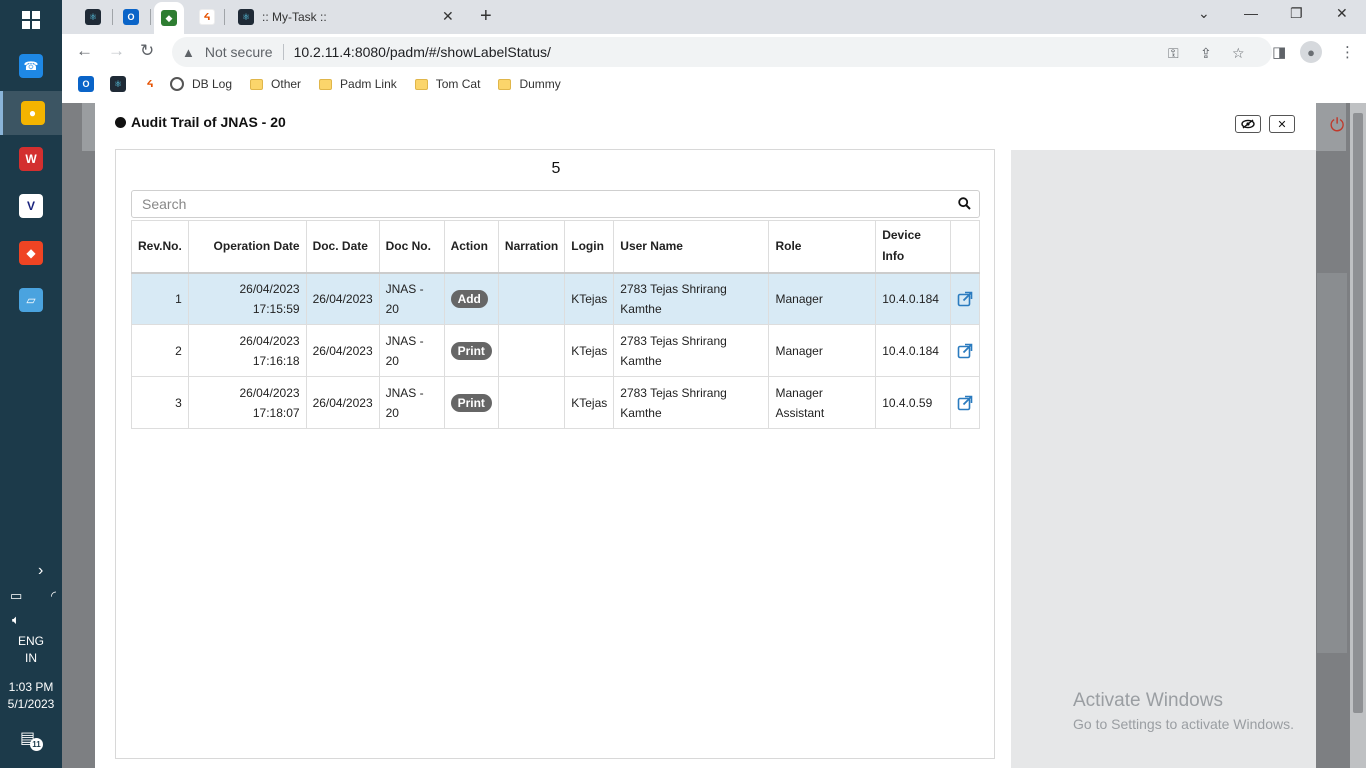 The height and width of the screenshot is (768, 1366). I want to click on operation-date: 26/04/2023, so click(269, 340).